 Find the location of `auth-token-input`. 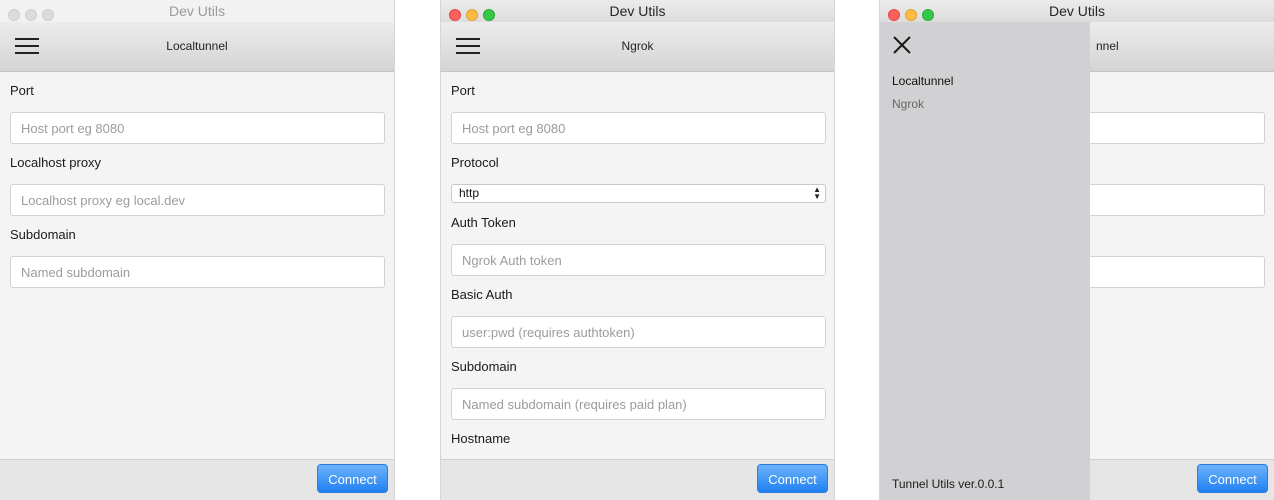

auth-token-input is located at coordinates (638, 260).